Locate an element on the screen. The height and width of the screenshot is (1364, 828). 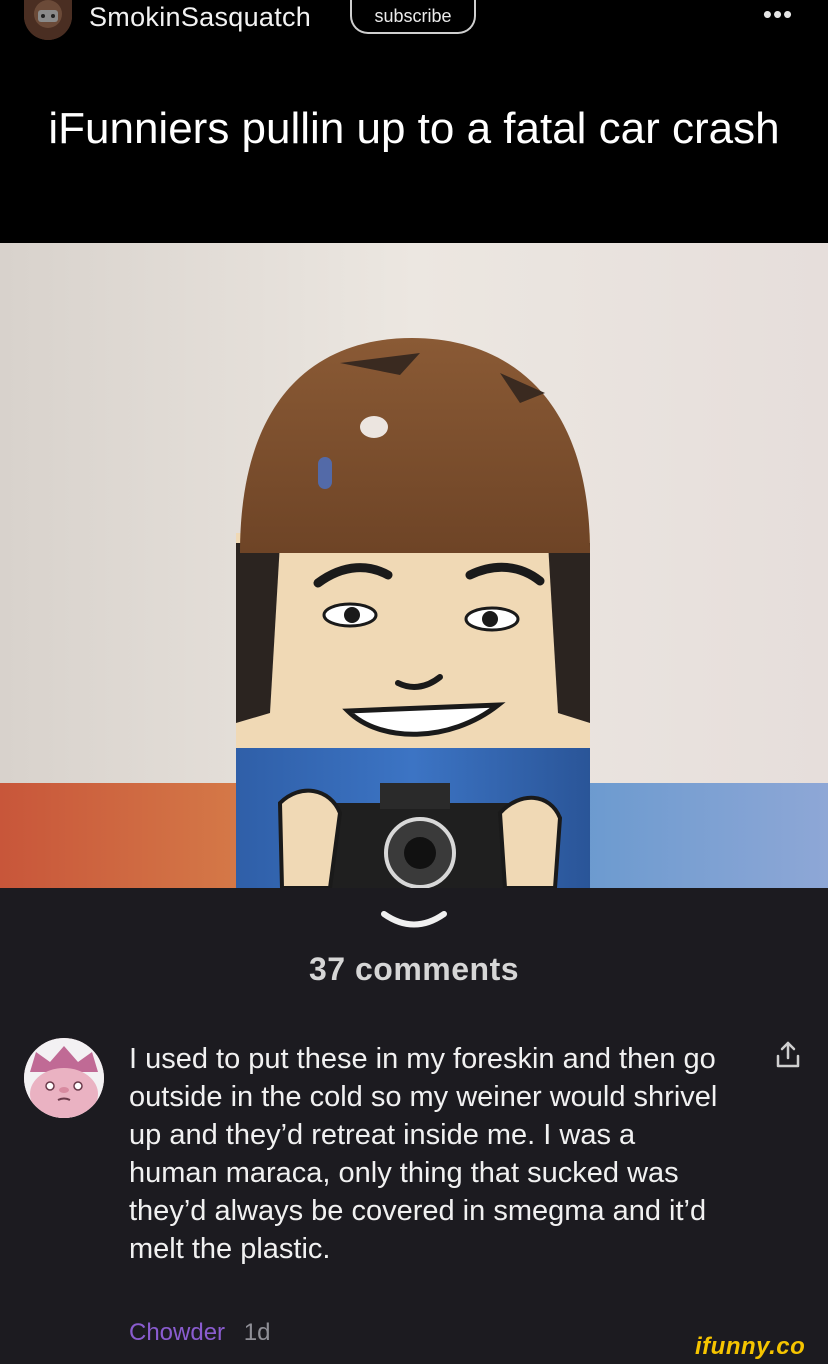
collapse-button is located at coordinates (414, 920).